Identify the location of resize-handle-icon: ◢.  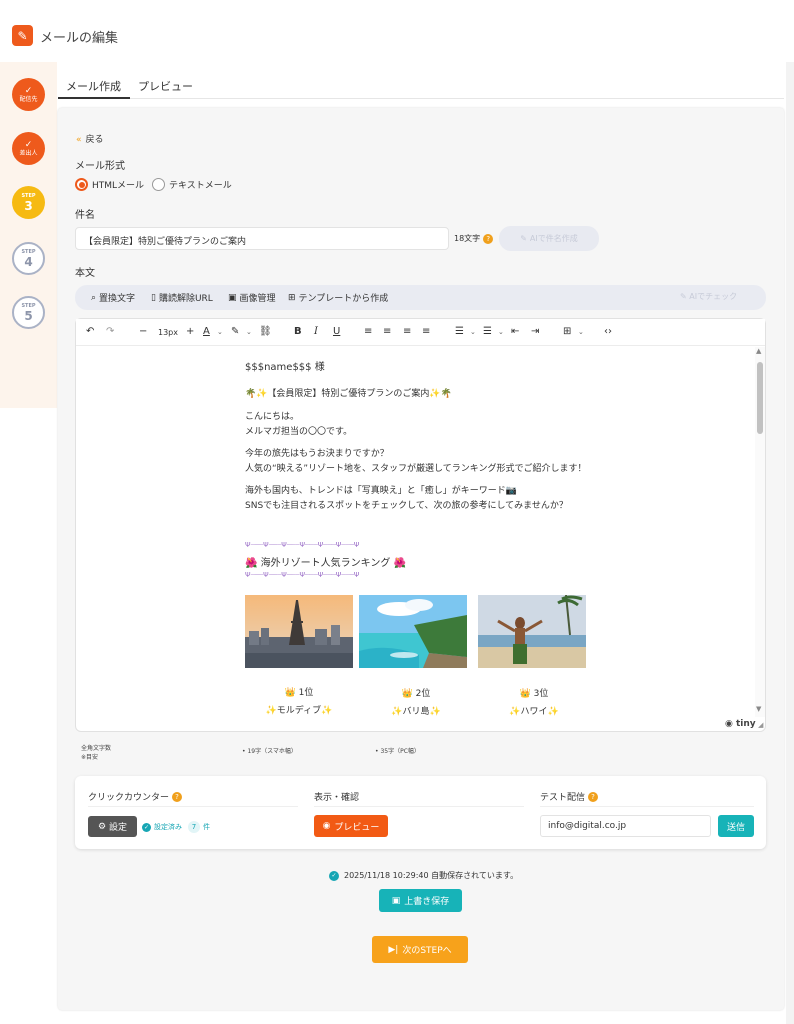
(760, 725).